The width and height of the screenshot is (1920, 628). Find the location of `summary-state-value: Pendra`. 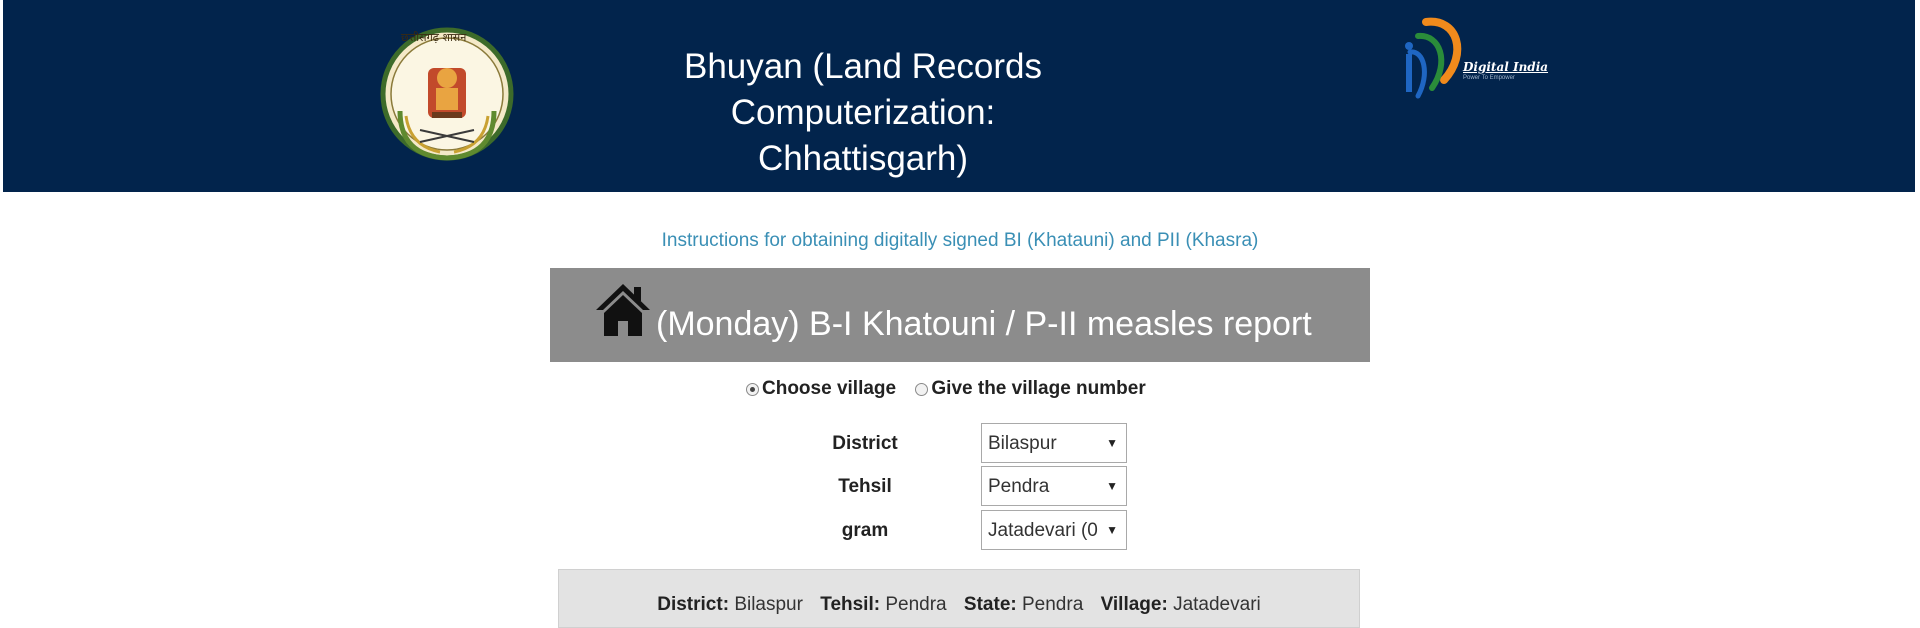

summary-state-value: Pendra is located at coordinates (1053, 604).